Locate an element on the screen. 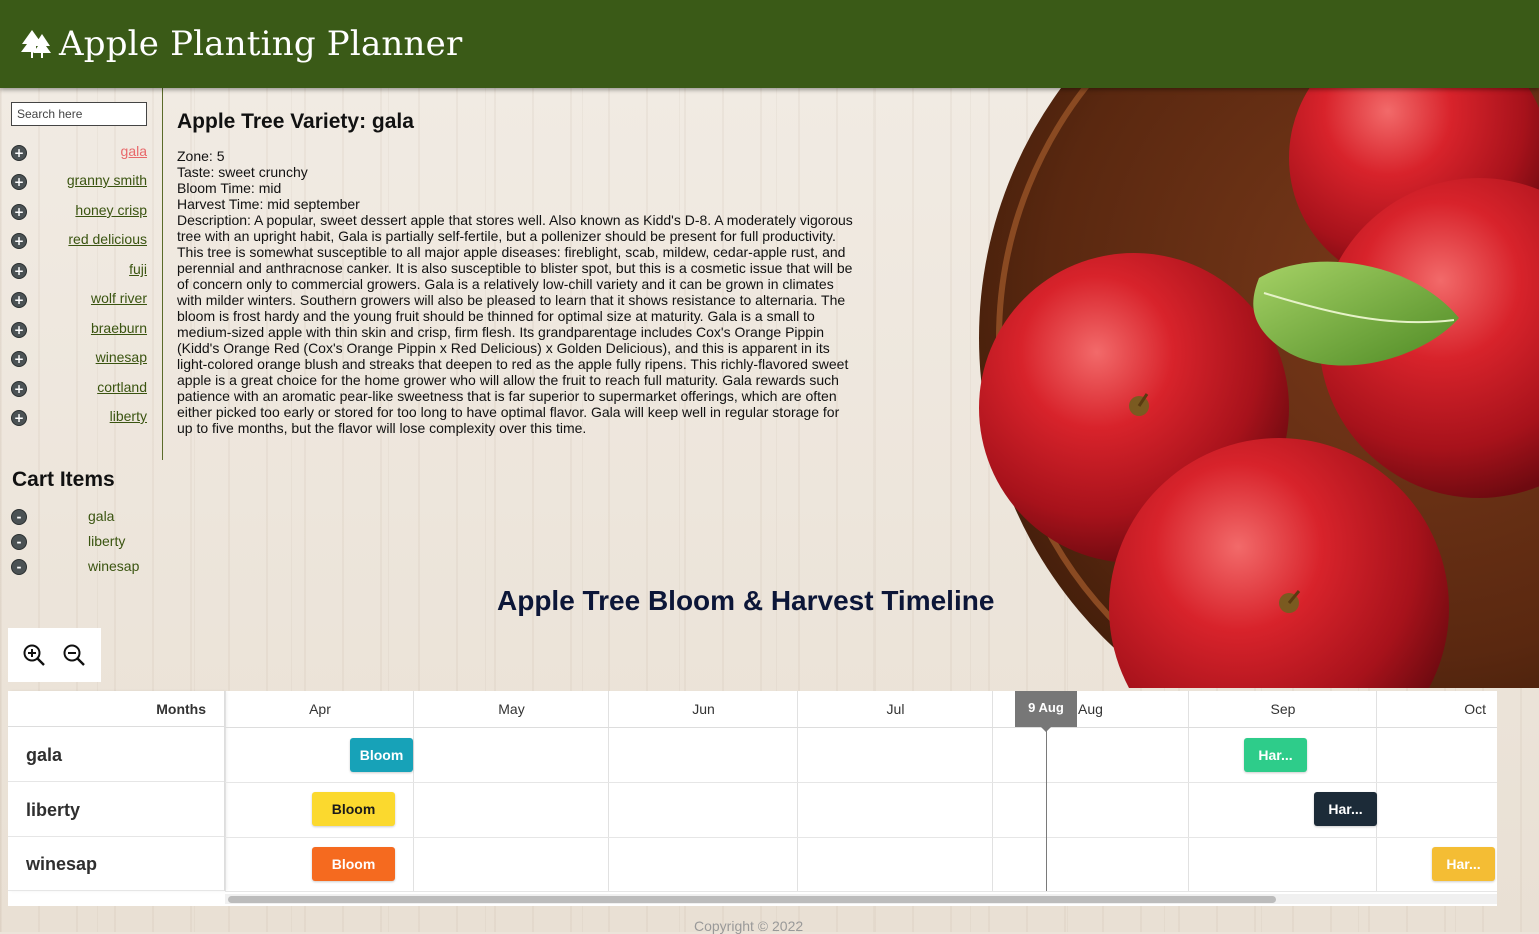 The width and height of the screenshot is (1539, 934). variety-title: Apple Tree Variety: gala is located at coordinates (295, 121).